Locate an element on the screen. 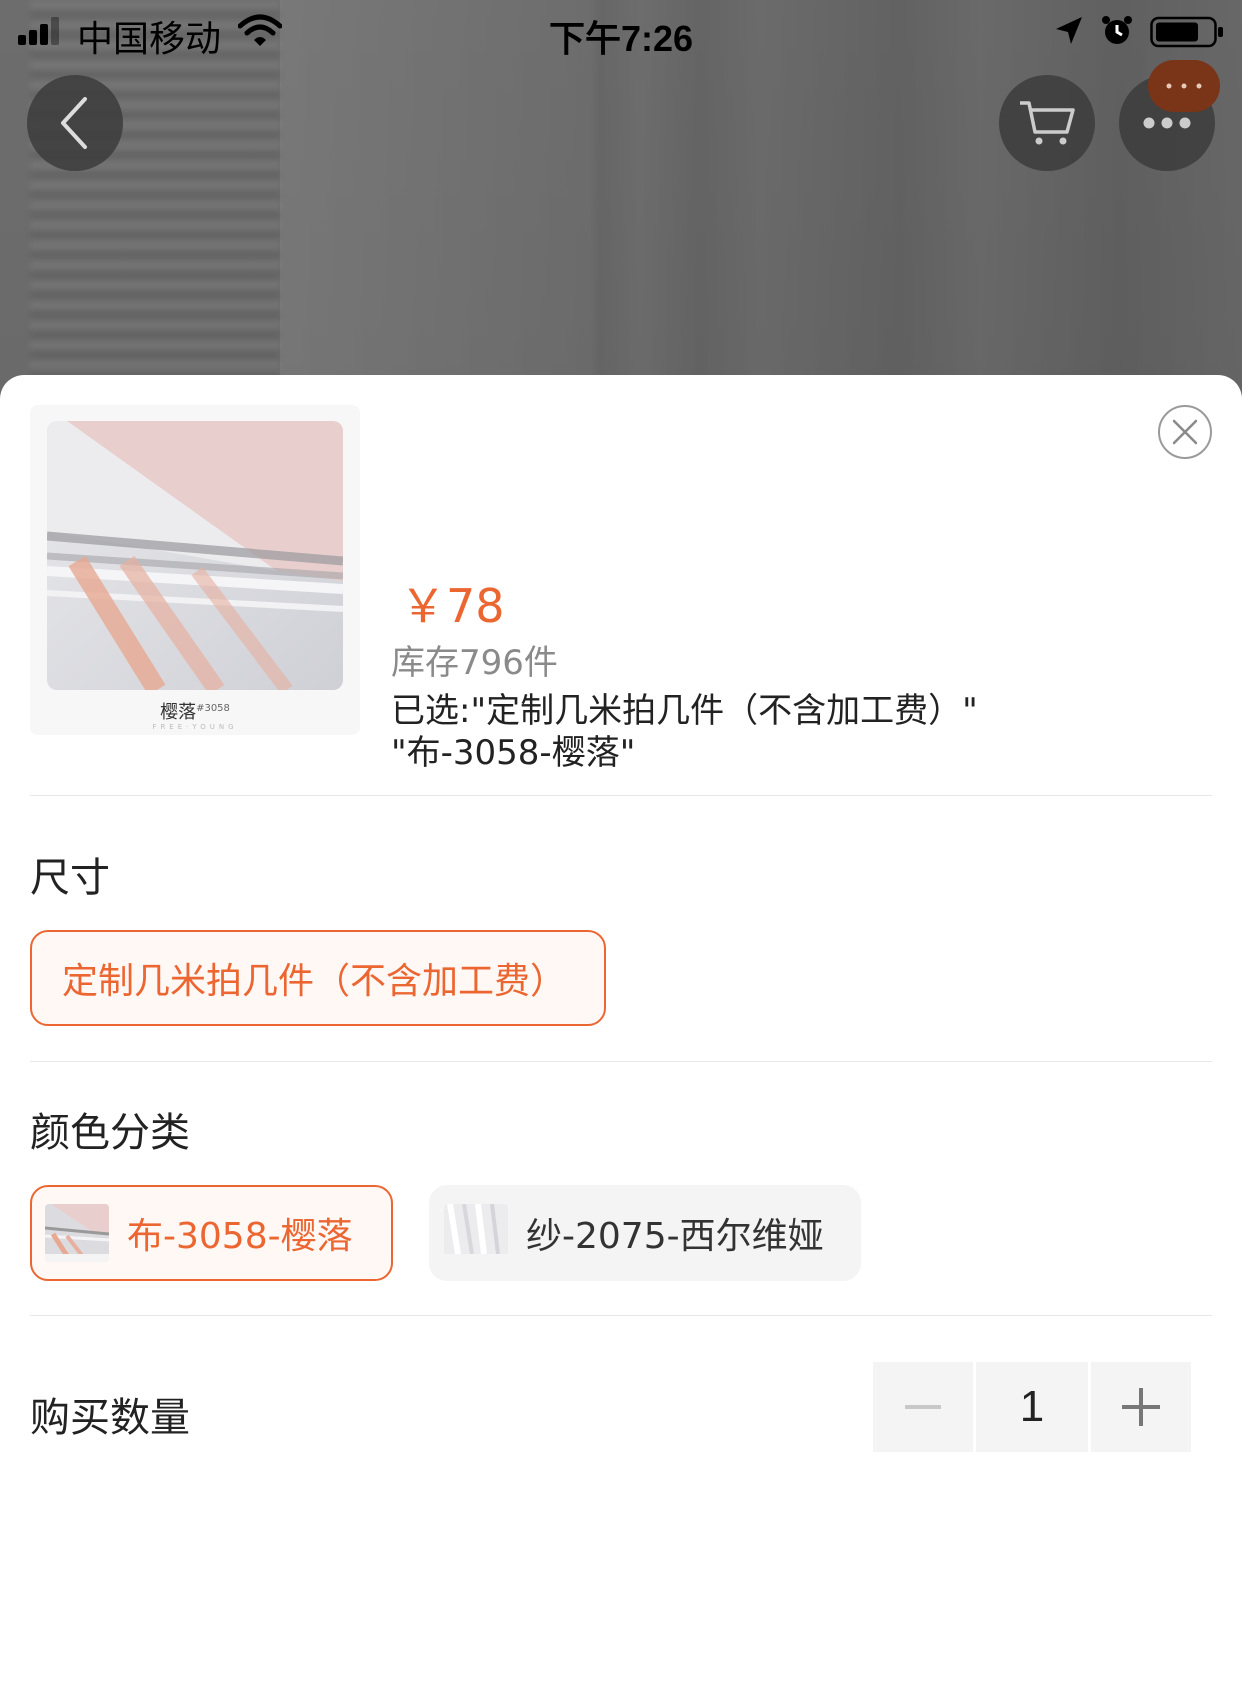  quantity-decrement-button is located at coordinates (923, 1407).